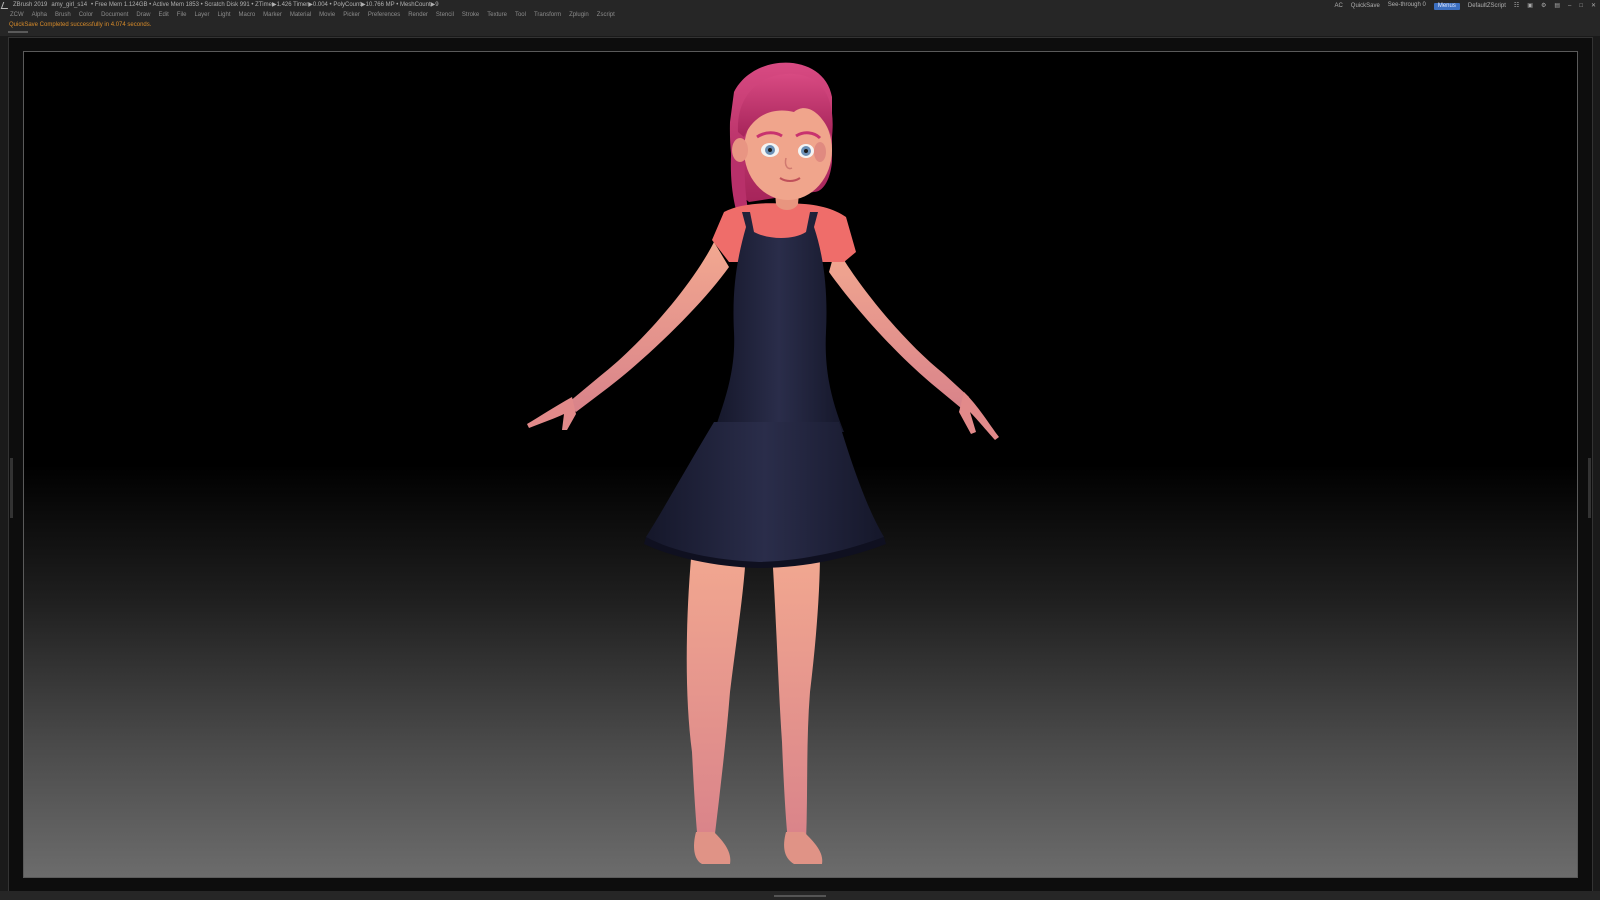  I want to click on ac-button: AC, so click(1338, 6).